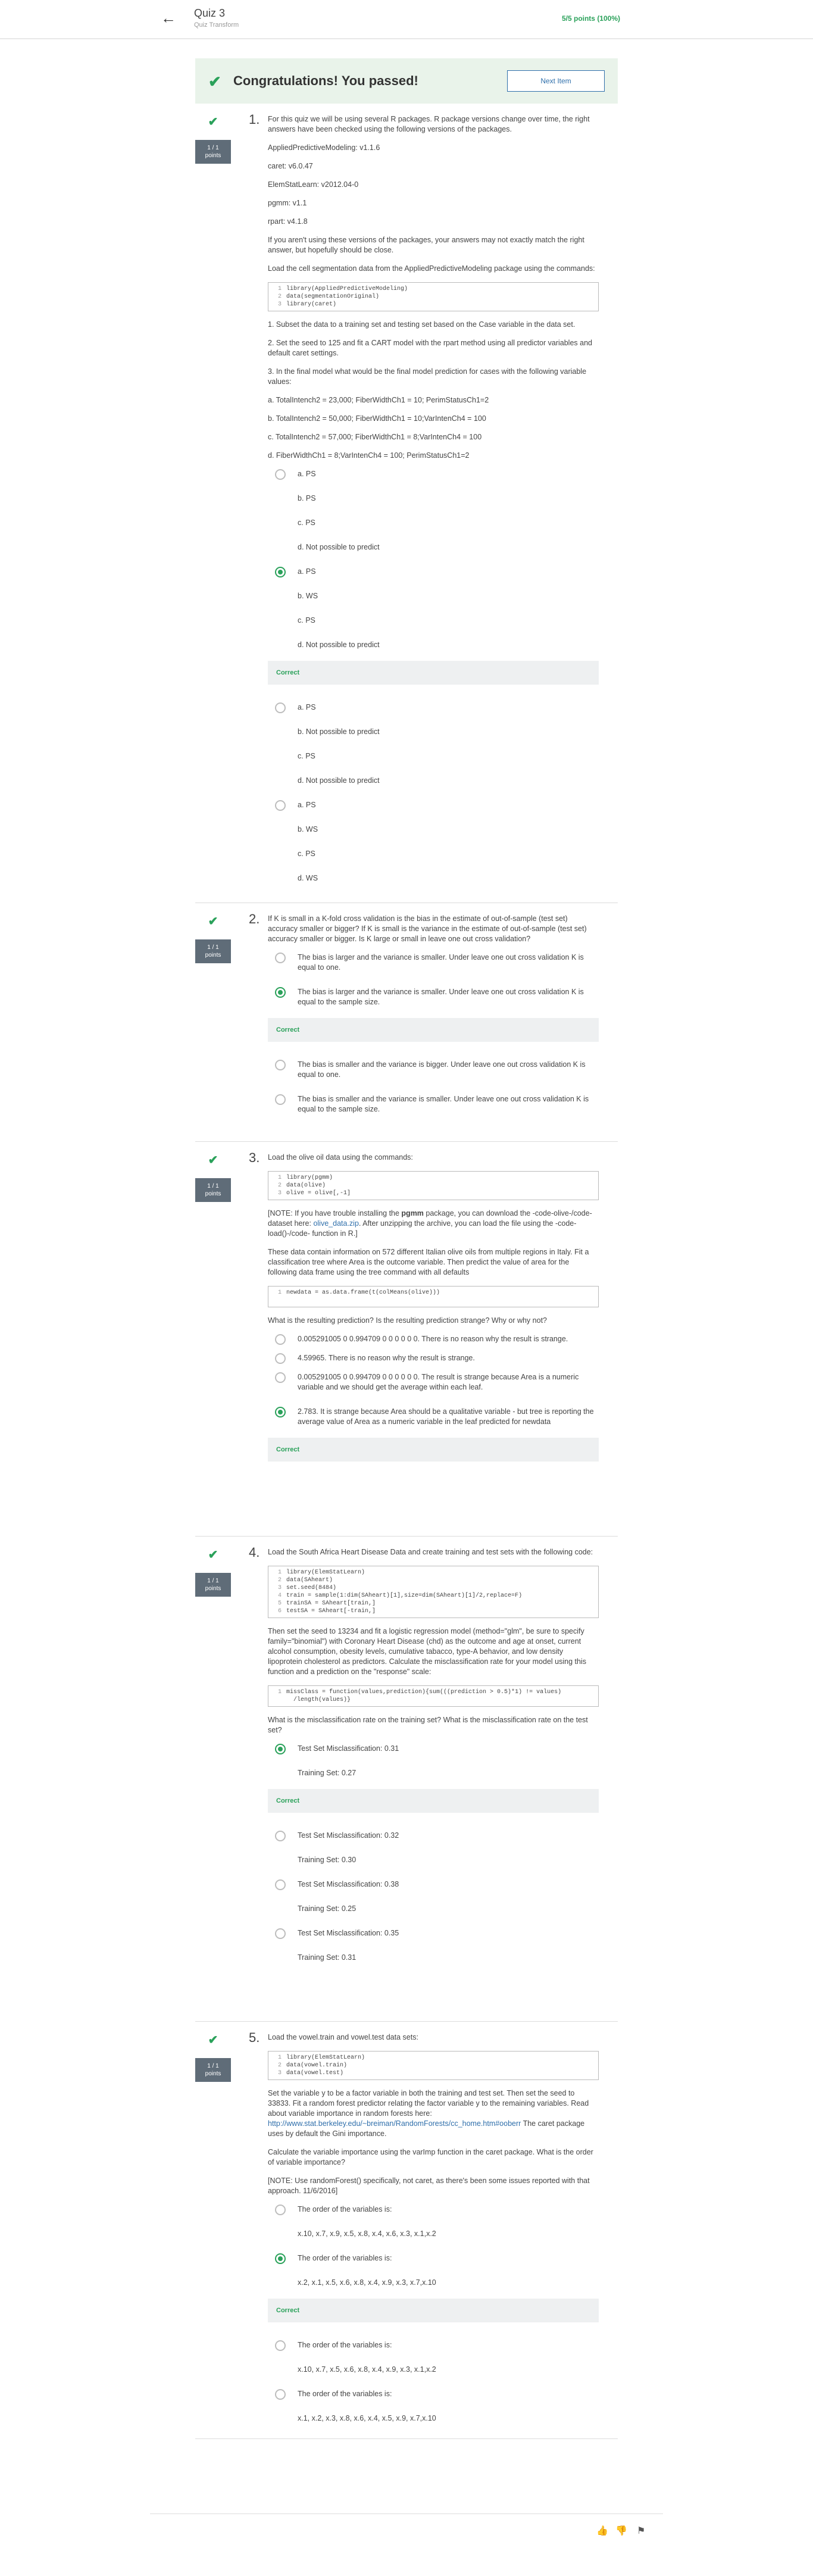 Image resolution: width=813 pixels, height=2576 pixels. What do you see at coordinates (602, 2531) in the screenshot?
I see `thumbs-up-icon: 👍` at bounding box center [602, 2531].